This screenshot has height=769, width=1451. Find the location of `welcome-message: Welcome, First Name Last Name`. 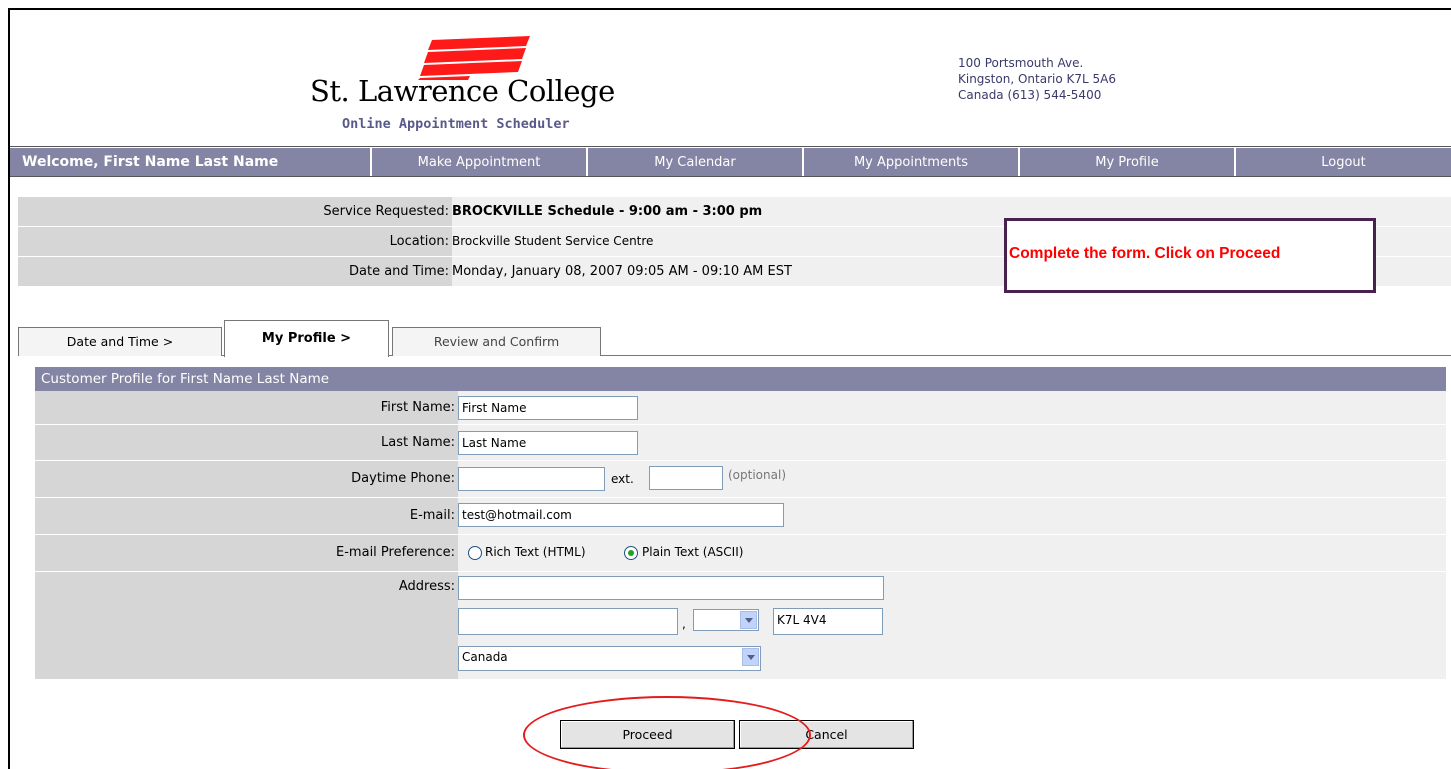

welcome-message: Welcome, First Name Last Name is located at coordinates (191, 162).